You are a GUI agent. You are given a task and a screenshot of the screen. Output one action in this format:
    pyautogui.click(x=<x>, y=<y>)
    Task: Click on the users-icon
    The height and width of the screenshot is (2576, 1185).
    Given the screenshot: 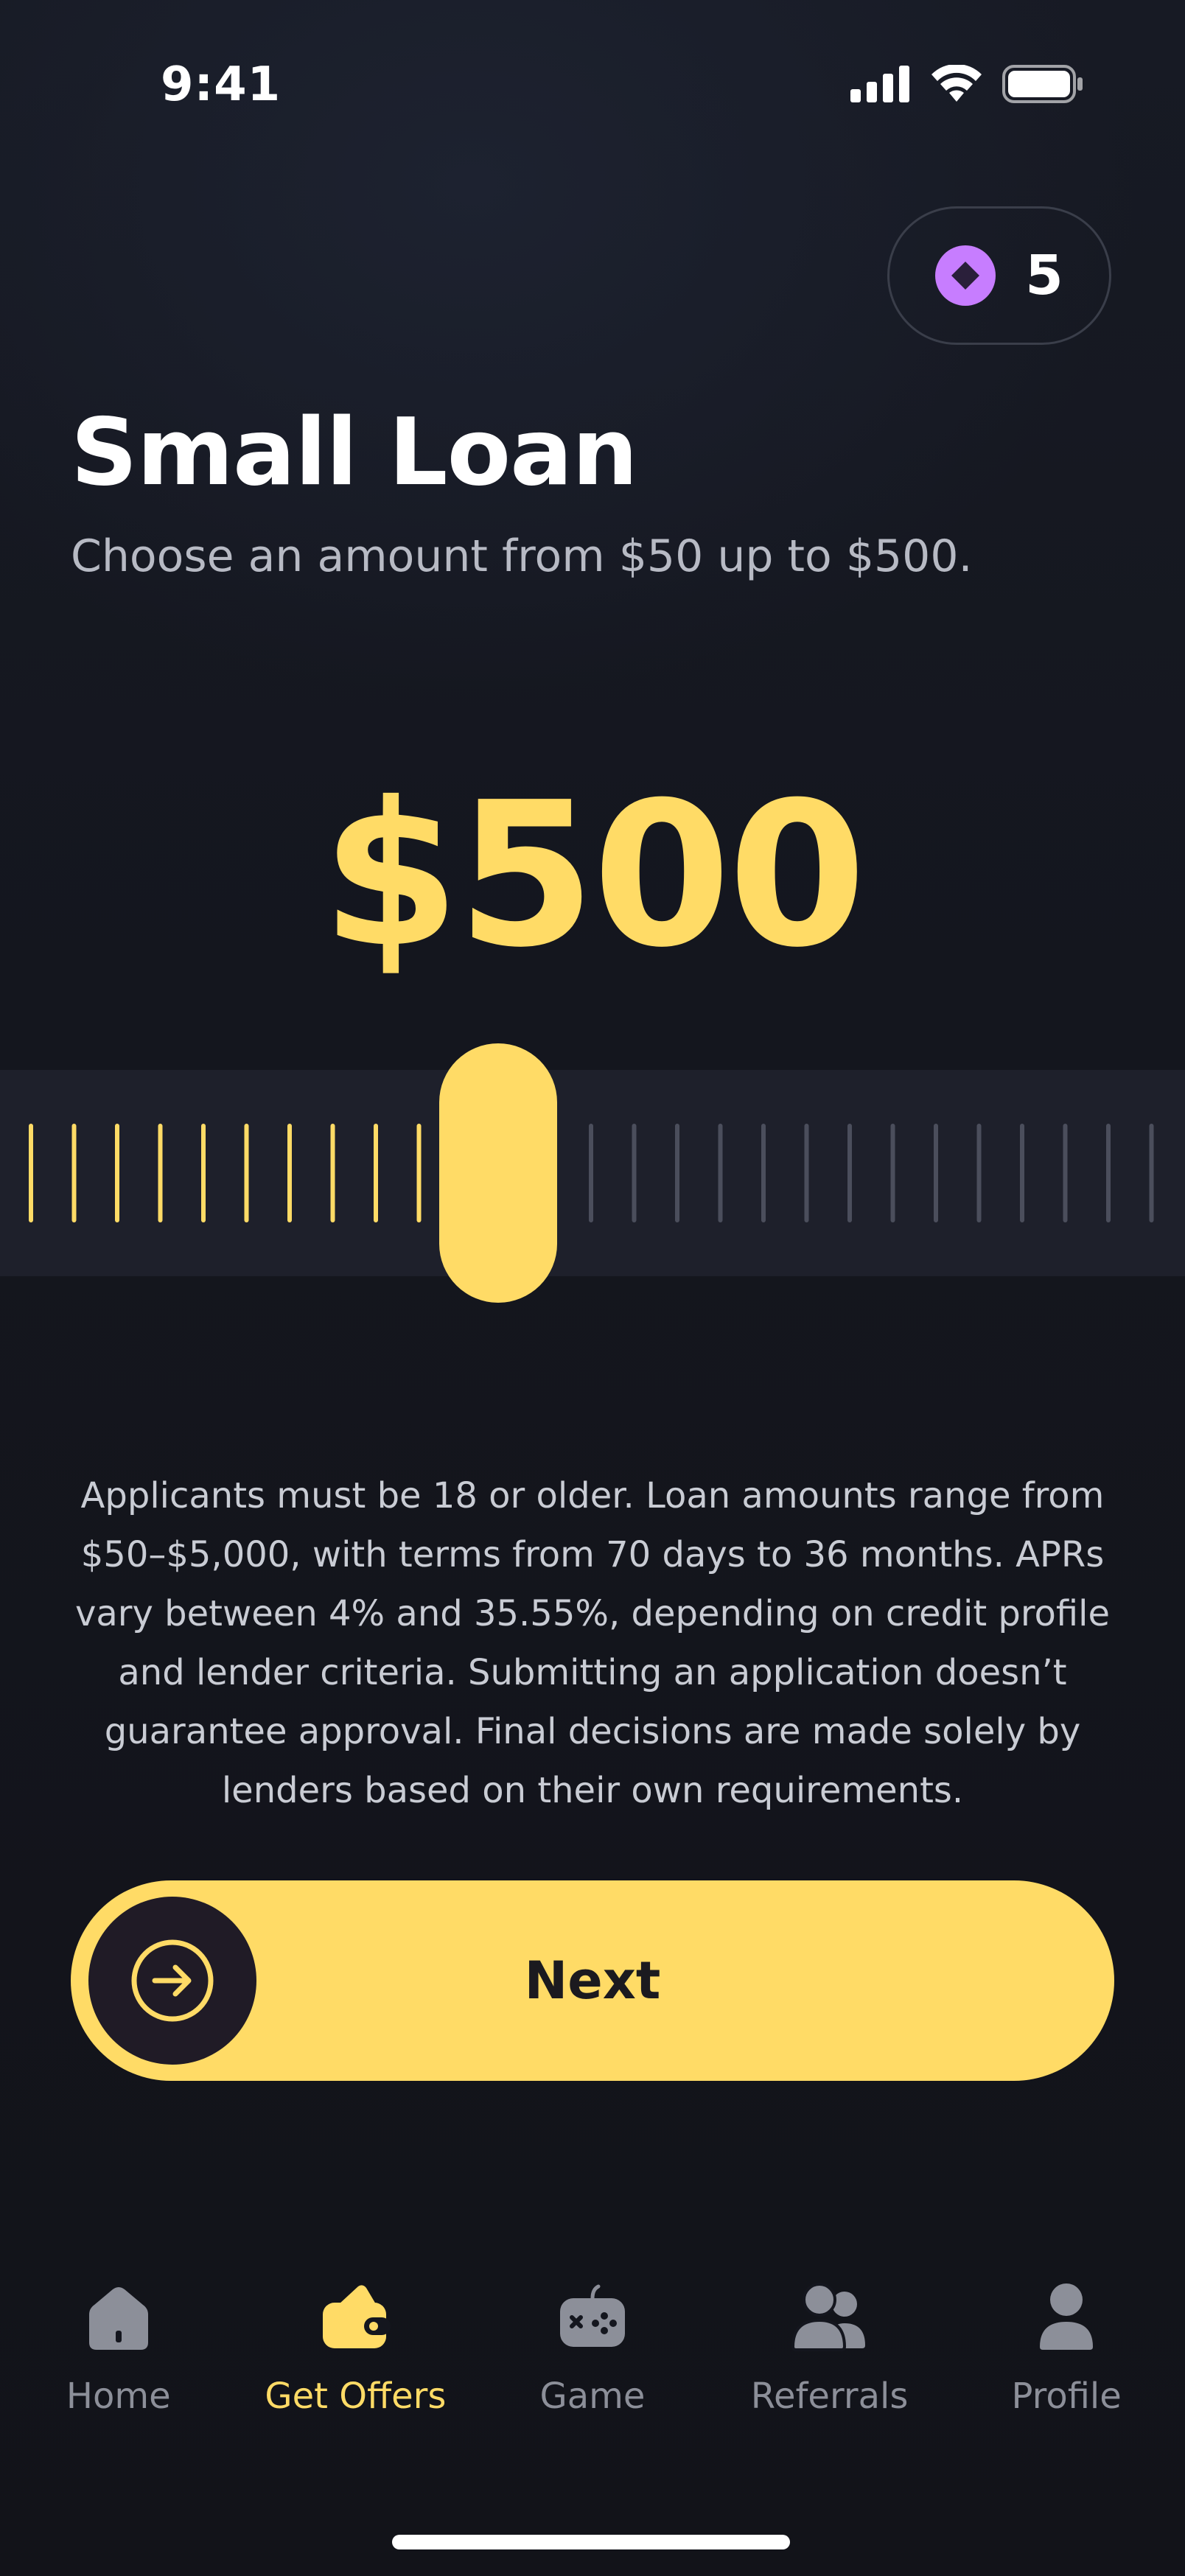 What is the action you would take?
    pyautogui.click(x=828, y=2317)
    